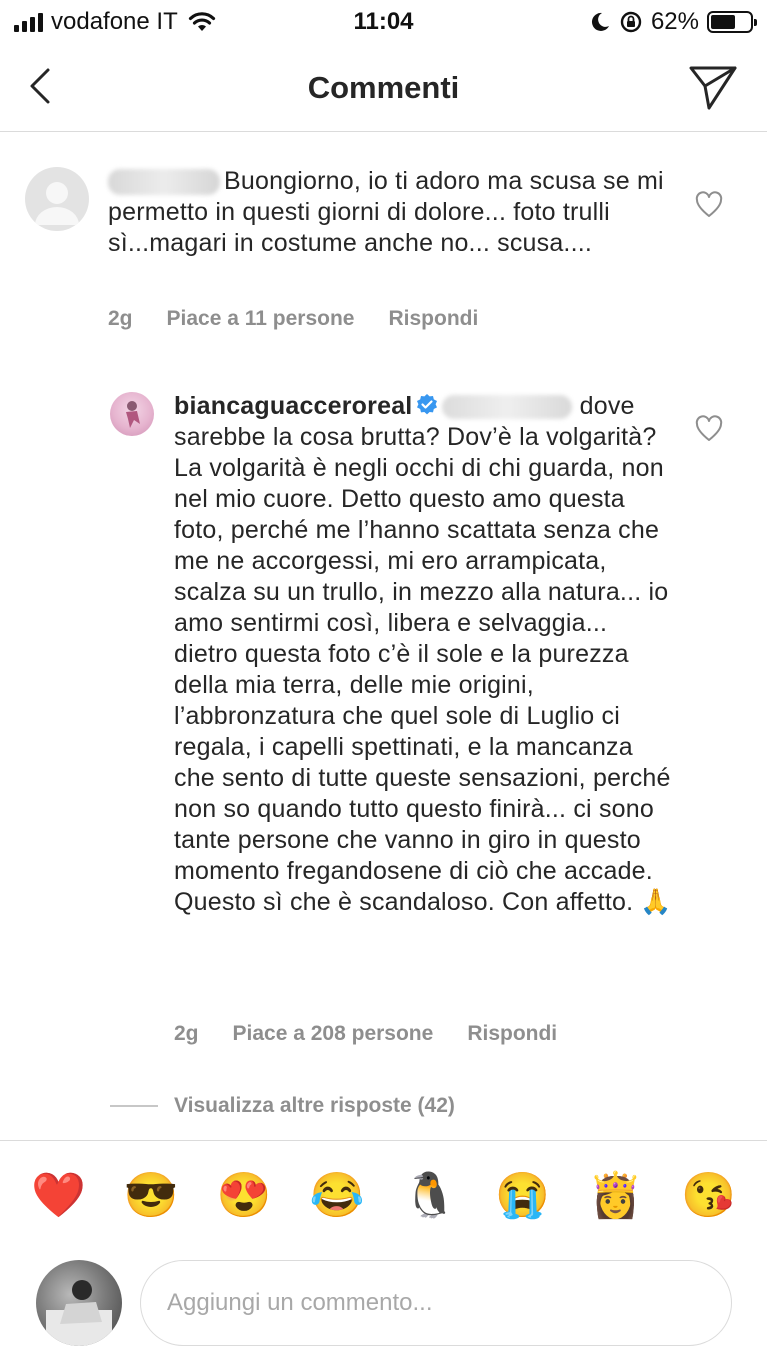 This screenshot has height=1366, width=767. I want to click on status-right: 62%, so click(673, 22).